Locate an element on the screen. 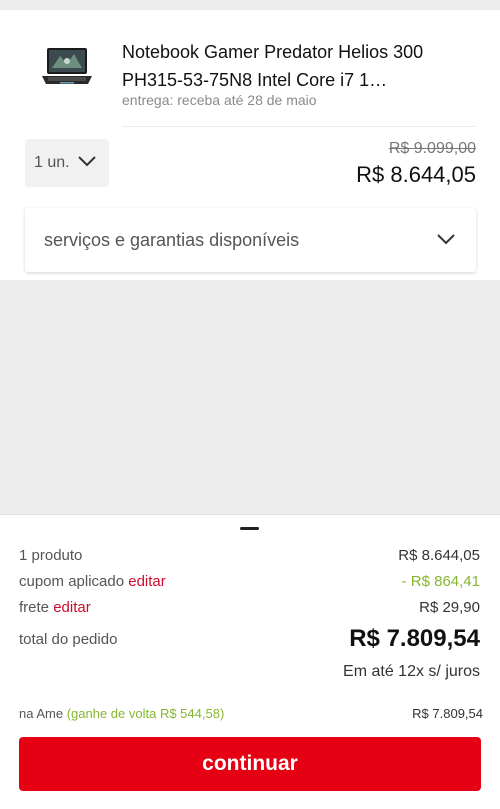 Image resolution: width=500 pixels, height=809 pixels. shipping-label: frete is located at coordinates (34, 607).